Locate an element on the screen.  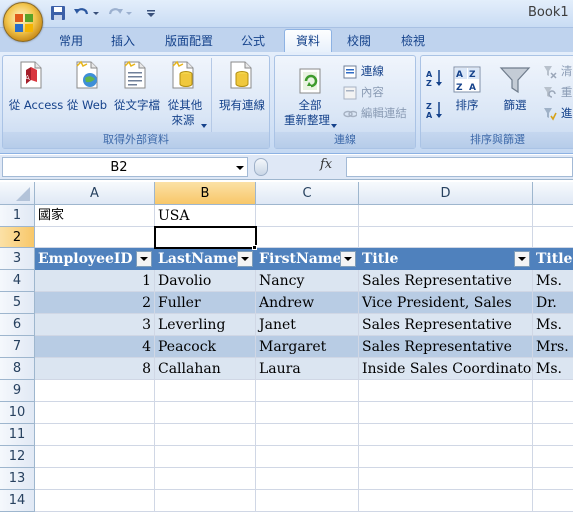
cell-c2 is located at coordinates (307, 237).